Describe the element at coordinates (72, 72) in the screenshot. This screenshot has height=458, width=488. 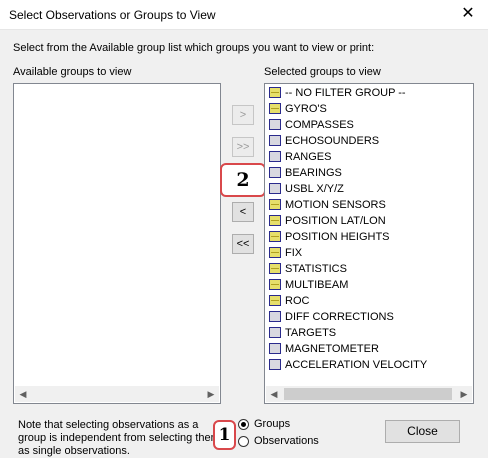
I see `available-groups-label: Available groups to view` at that location.